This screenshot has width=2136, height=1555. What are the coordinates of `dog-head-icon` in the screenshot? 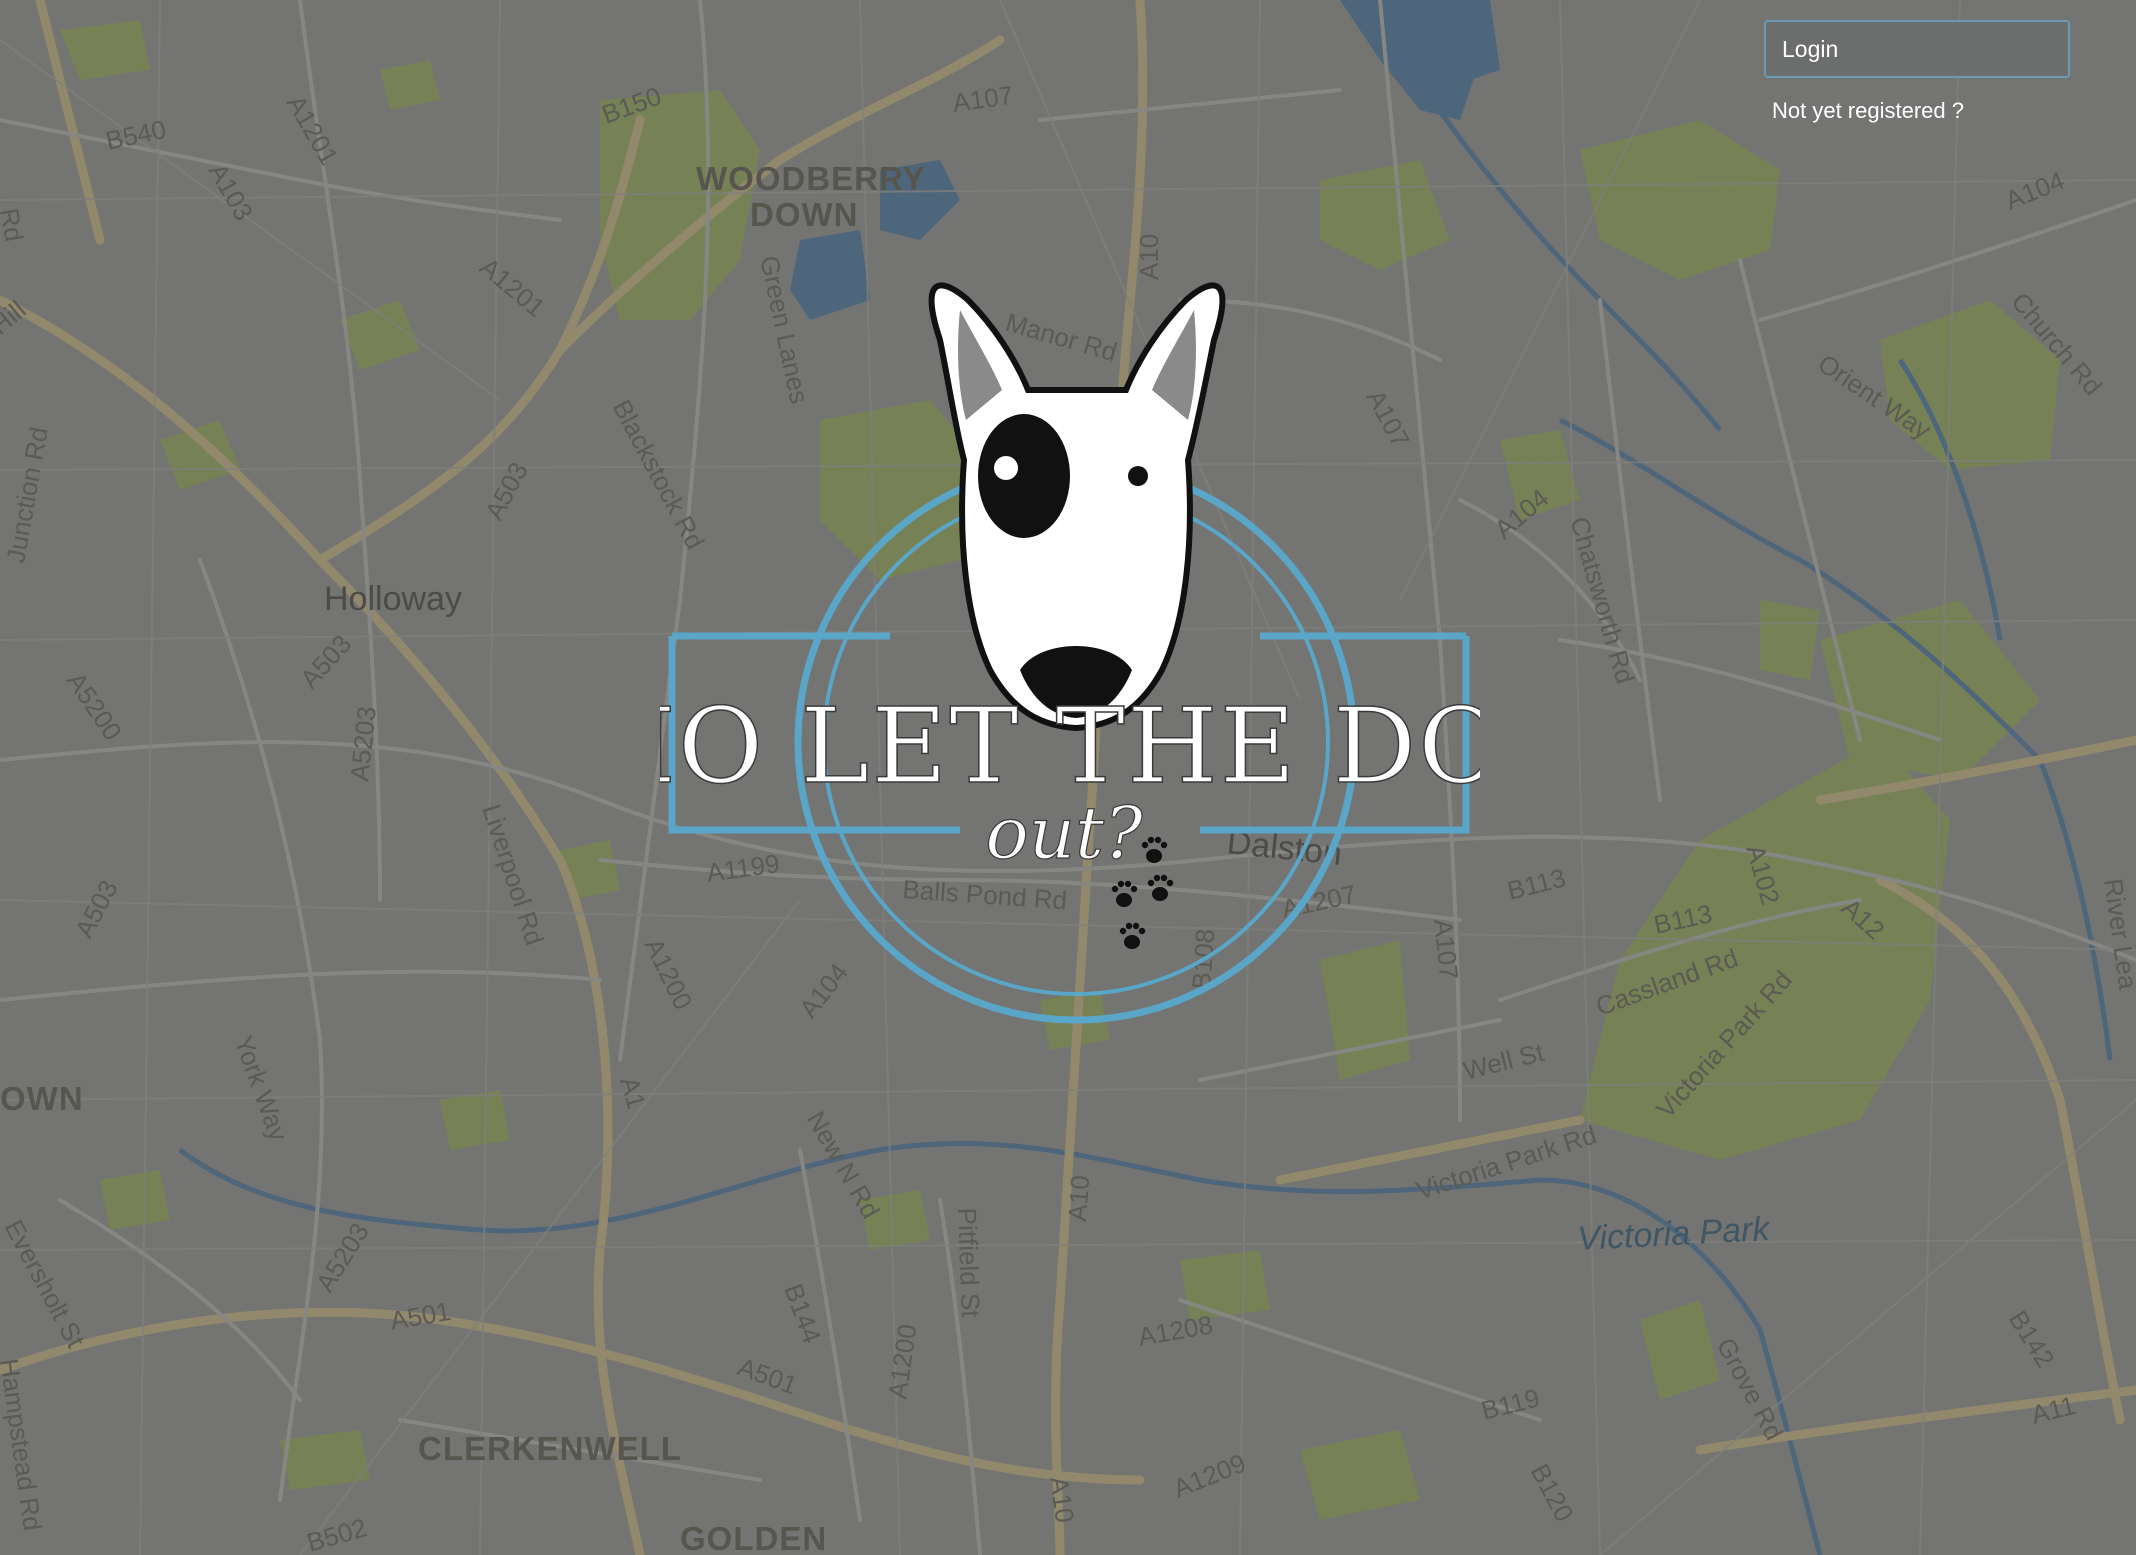 It's located at (1077, 507).